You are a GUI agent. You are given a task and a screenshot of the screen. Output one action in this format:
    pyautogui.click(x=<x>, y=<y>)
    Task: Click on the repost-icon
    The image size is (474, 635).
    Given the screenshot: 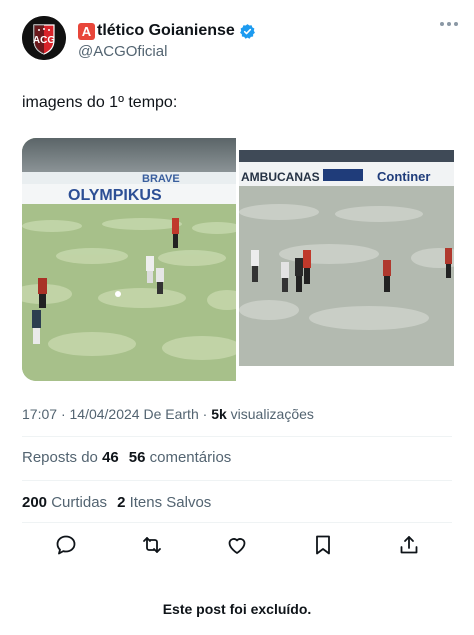 What is the action you would take?
    pyautogui.click(x=152, y=545)
    